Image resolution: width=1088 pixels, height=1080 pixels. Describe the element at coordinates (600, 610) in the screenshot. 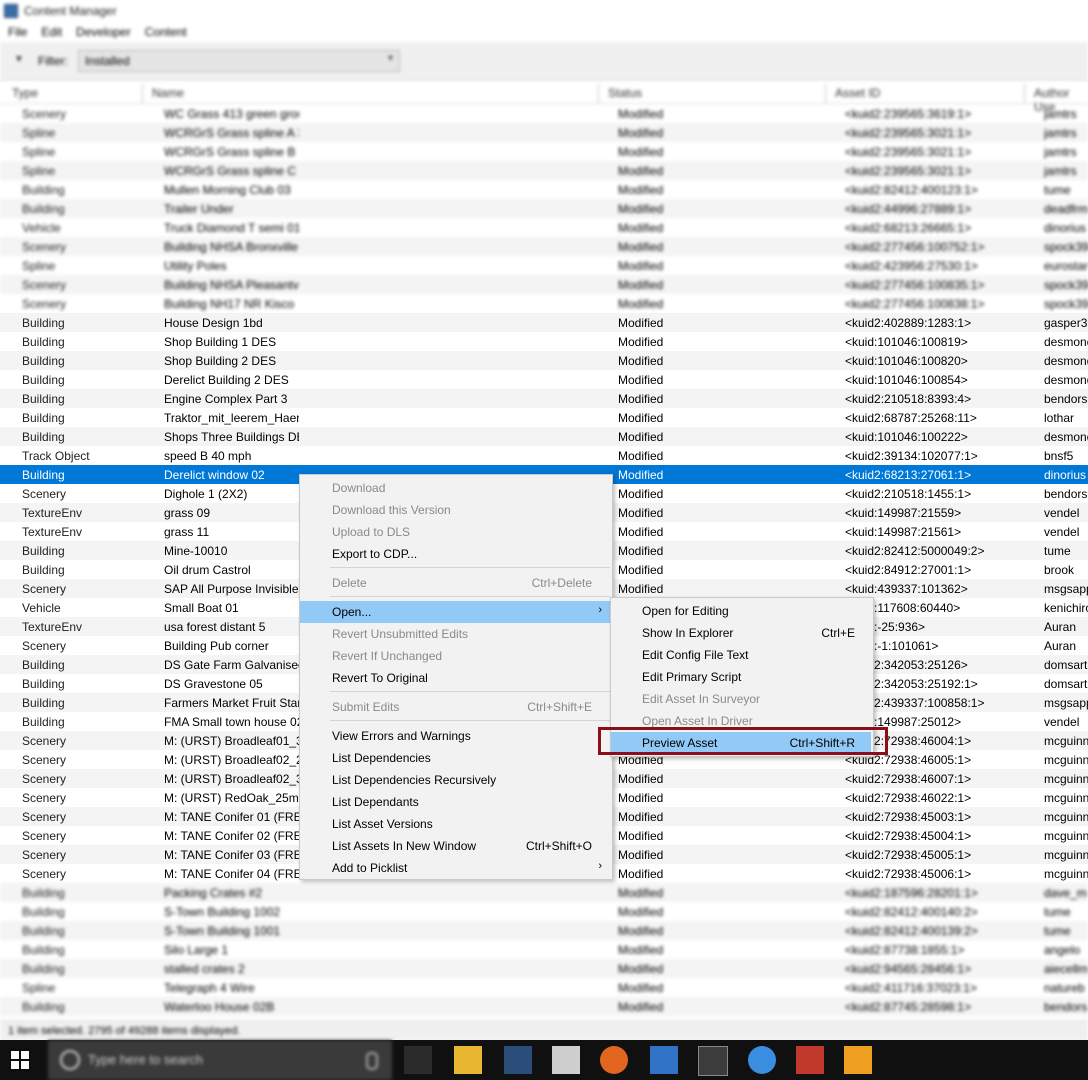

I see `chevron-right-icon: ›` at that location.